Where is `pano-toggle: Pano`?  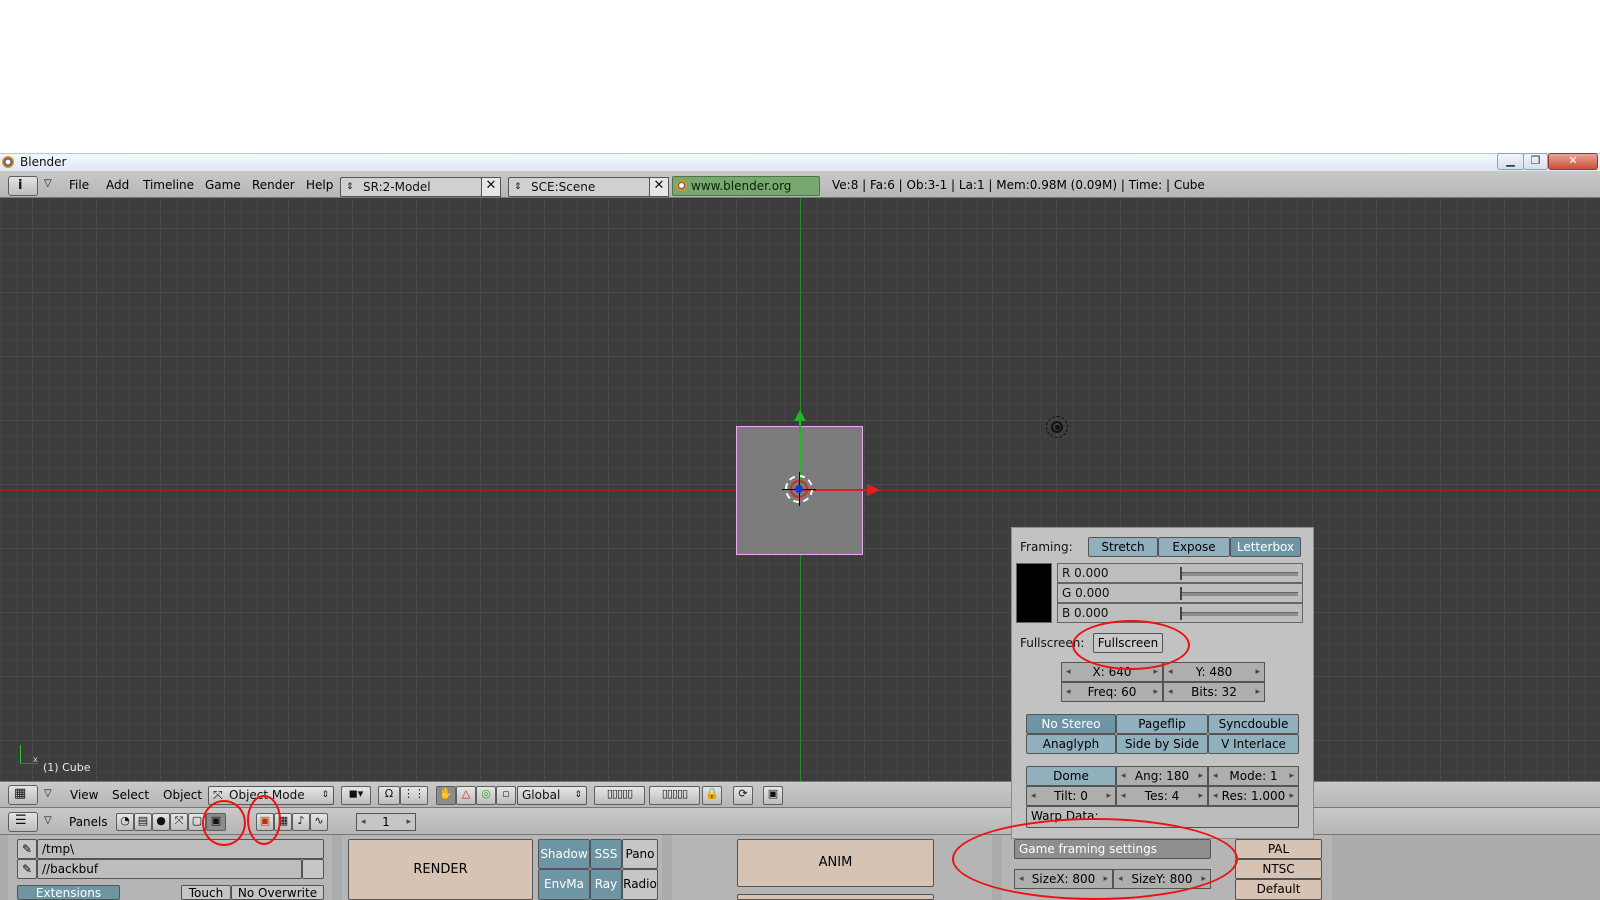 pano-toggle: Pano is located at coordinates (640, 854).